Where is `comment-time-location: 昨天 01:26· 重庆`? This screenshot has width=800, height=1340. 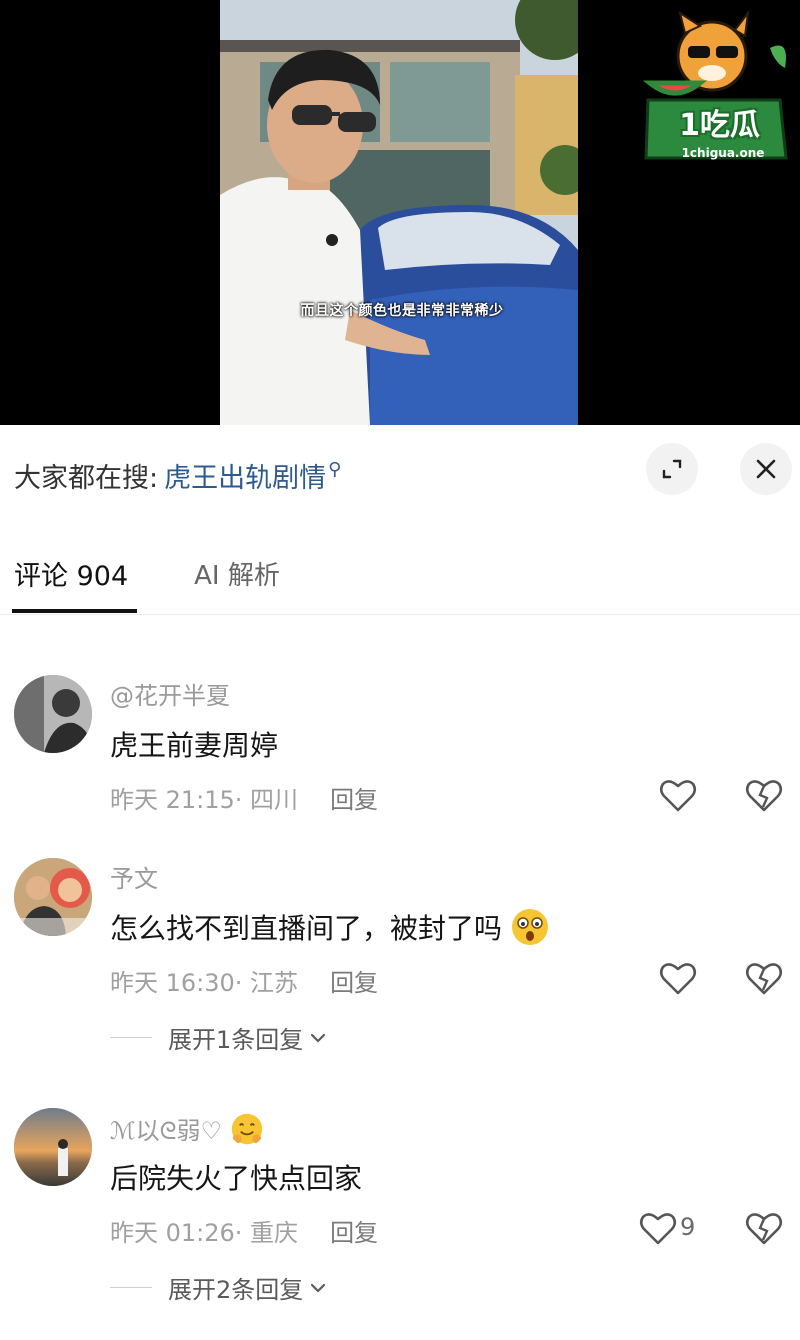
comment-time-location: 昨天 01:26· 重庆 is located at coordinates (204, 1233).